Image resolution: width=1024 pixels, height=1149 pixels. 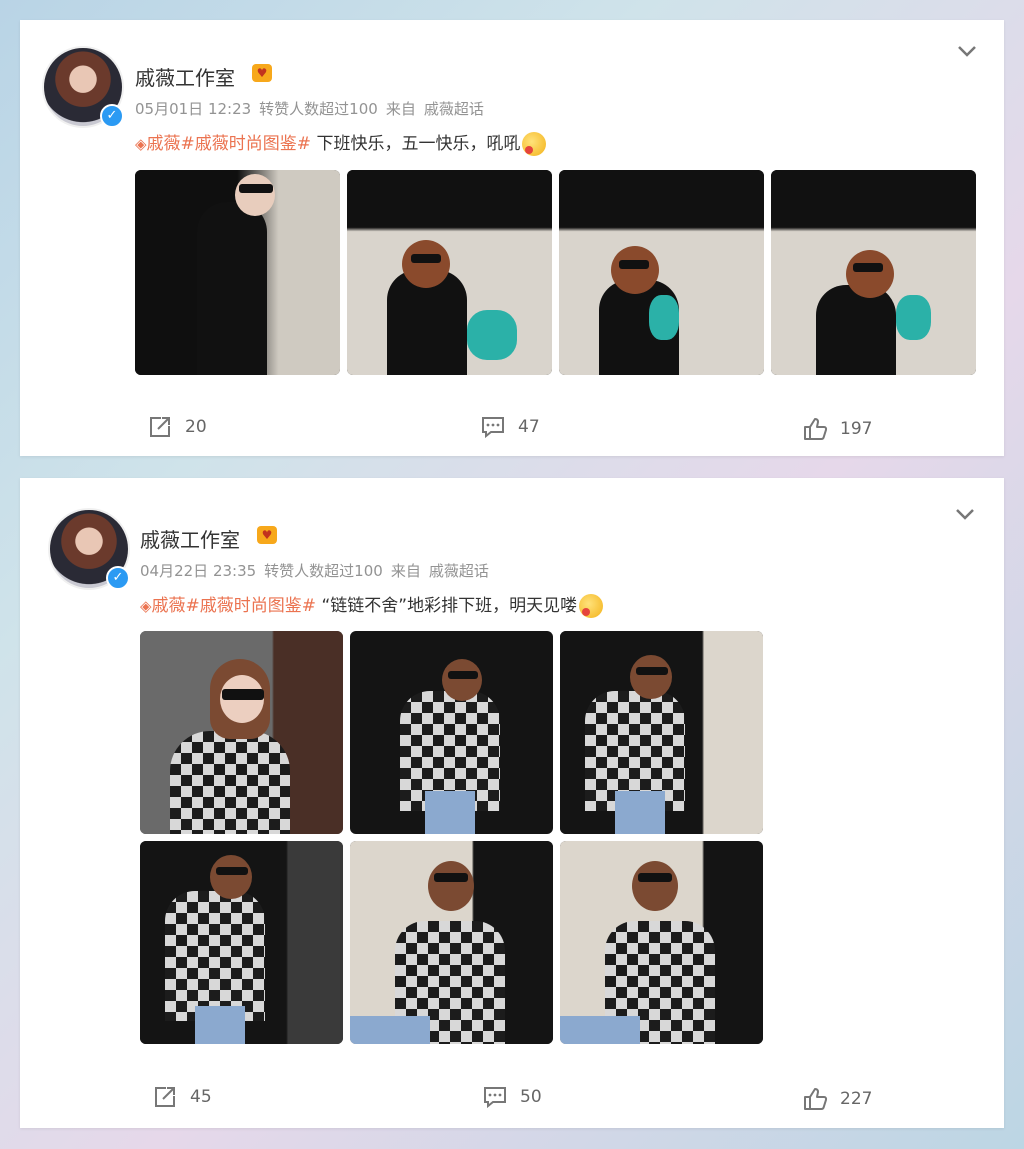 I want to click on post-content: ◈戚薇#戚薇时尚图鉴# “链链不舍”地彩排下班，明天见喽, so click(x=372, y=604).